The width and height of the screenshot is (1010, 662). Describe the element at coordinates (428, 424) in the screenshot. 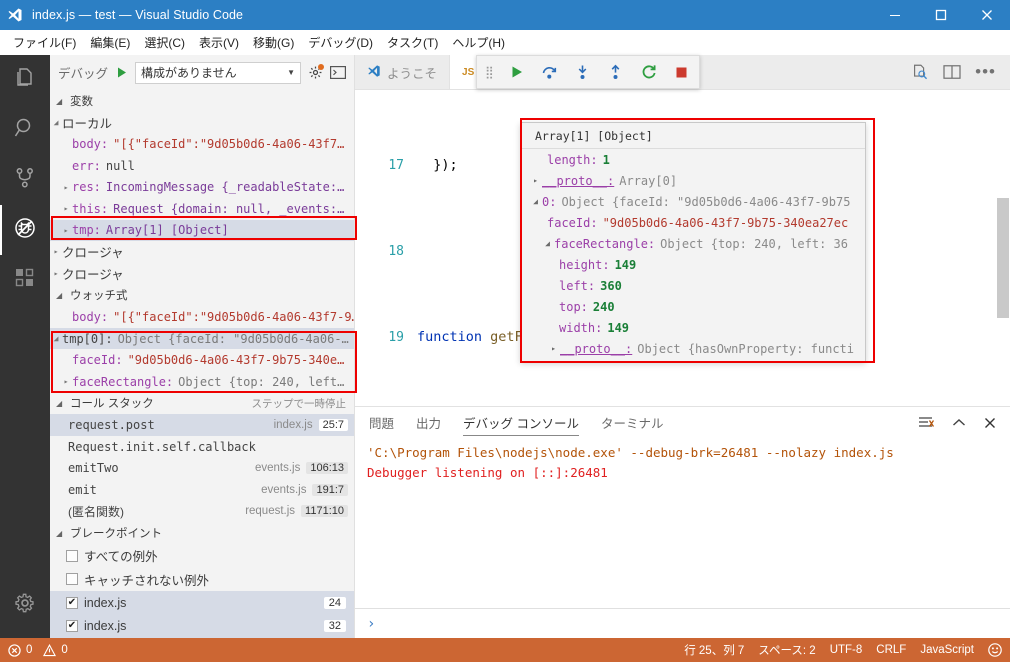

I see `panel-tab-output: 出力` at that location.